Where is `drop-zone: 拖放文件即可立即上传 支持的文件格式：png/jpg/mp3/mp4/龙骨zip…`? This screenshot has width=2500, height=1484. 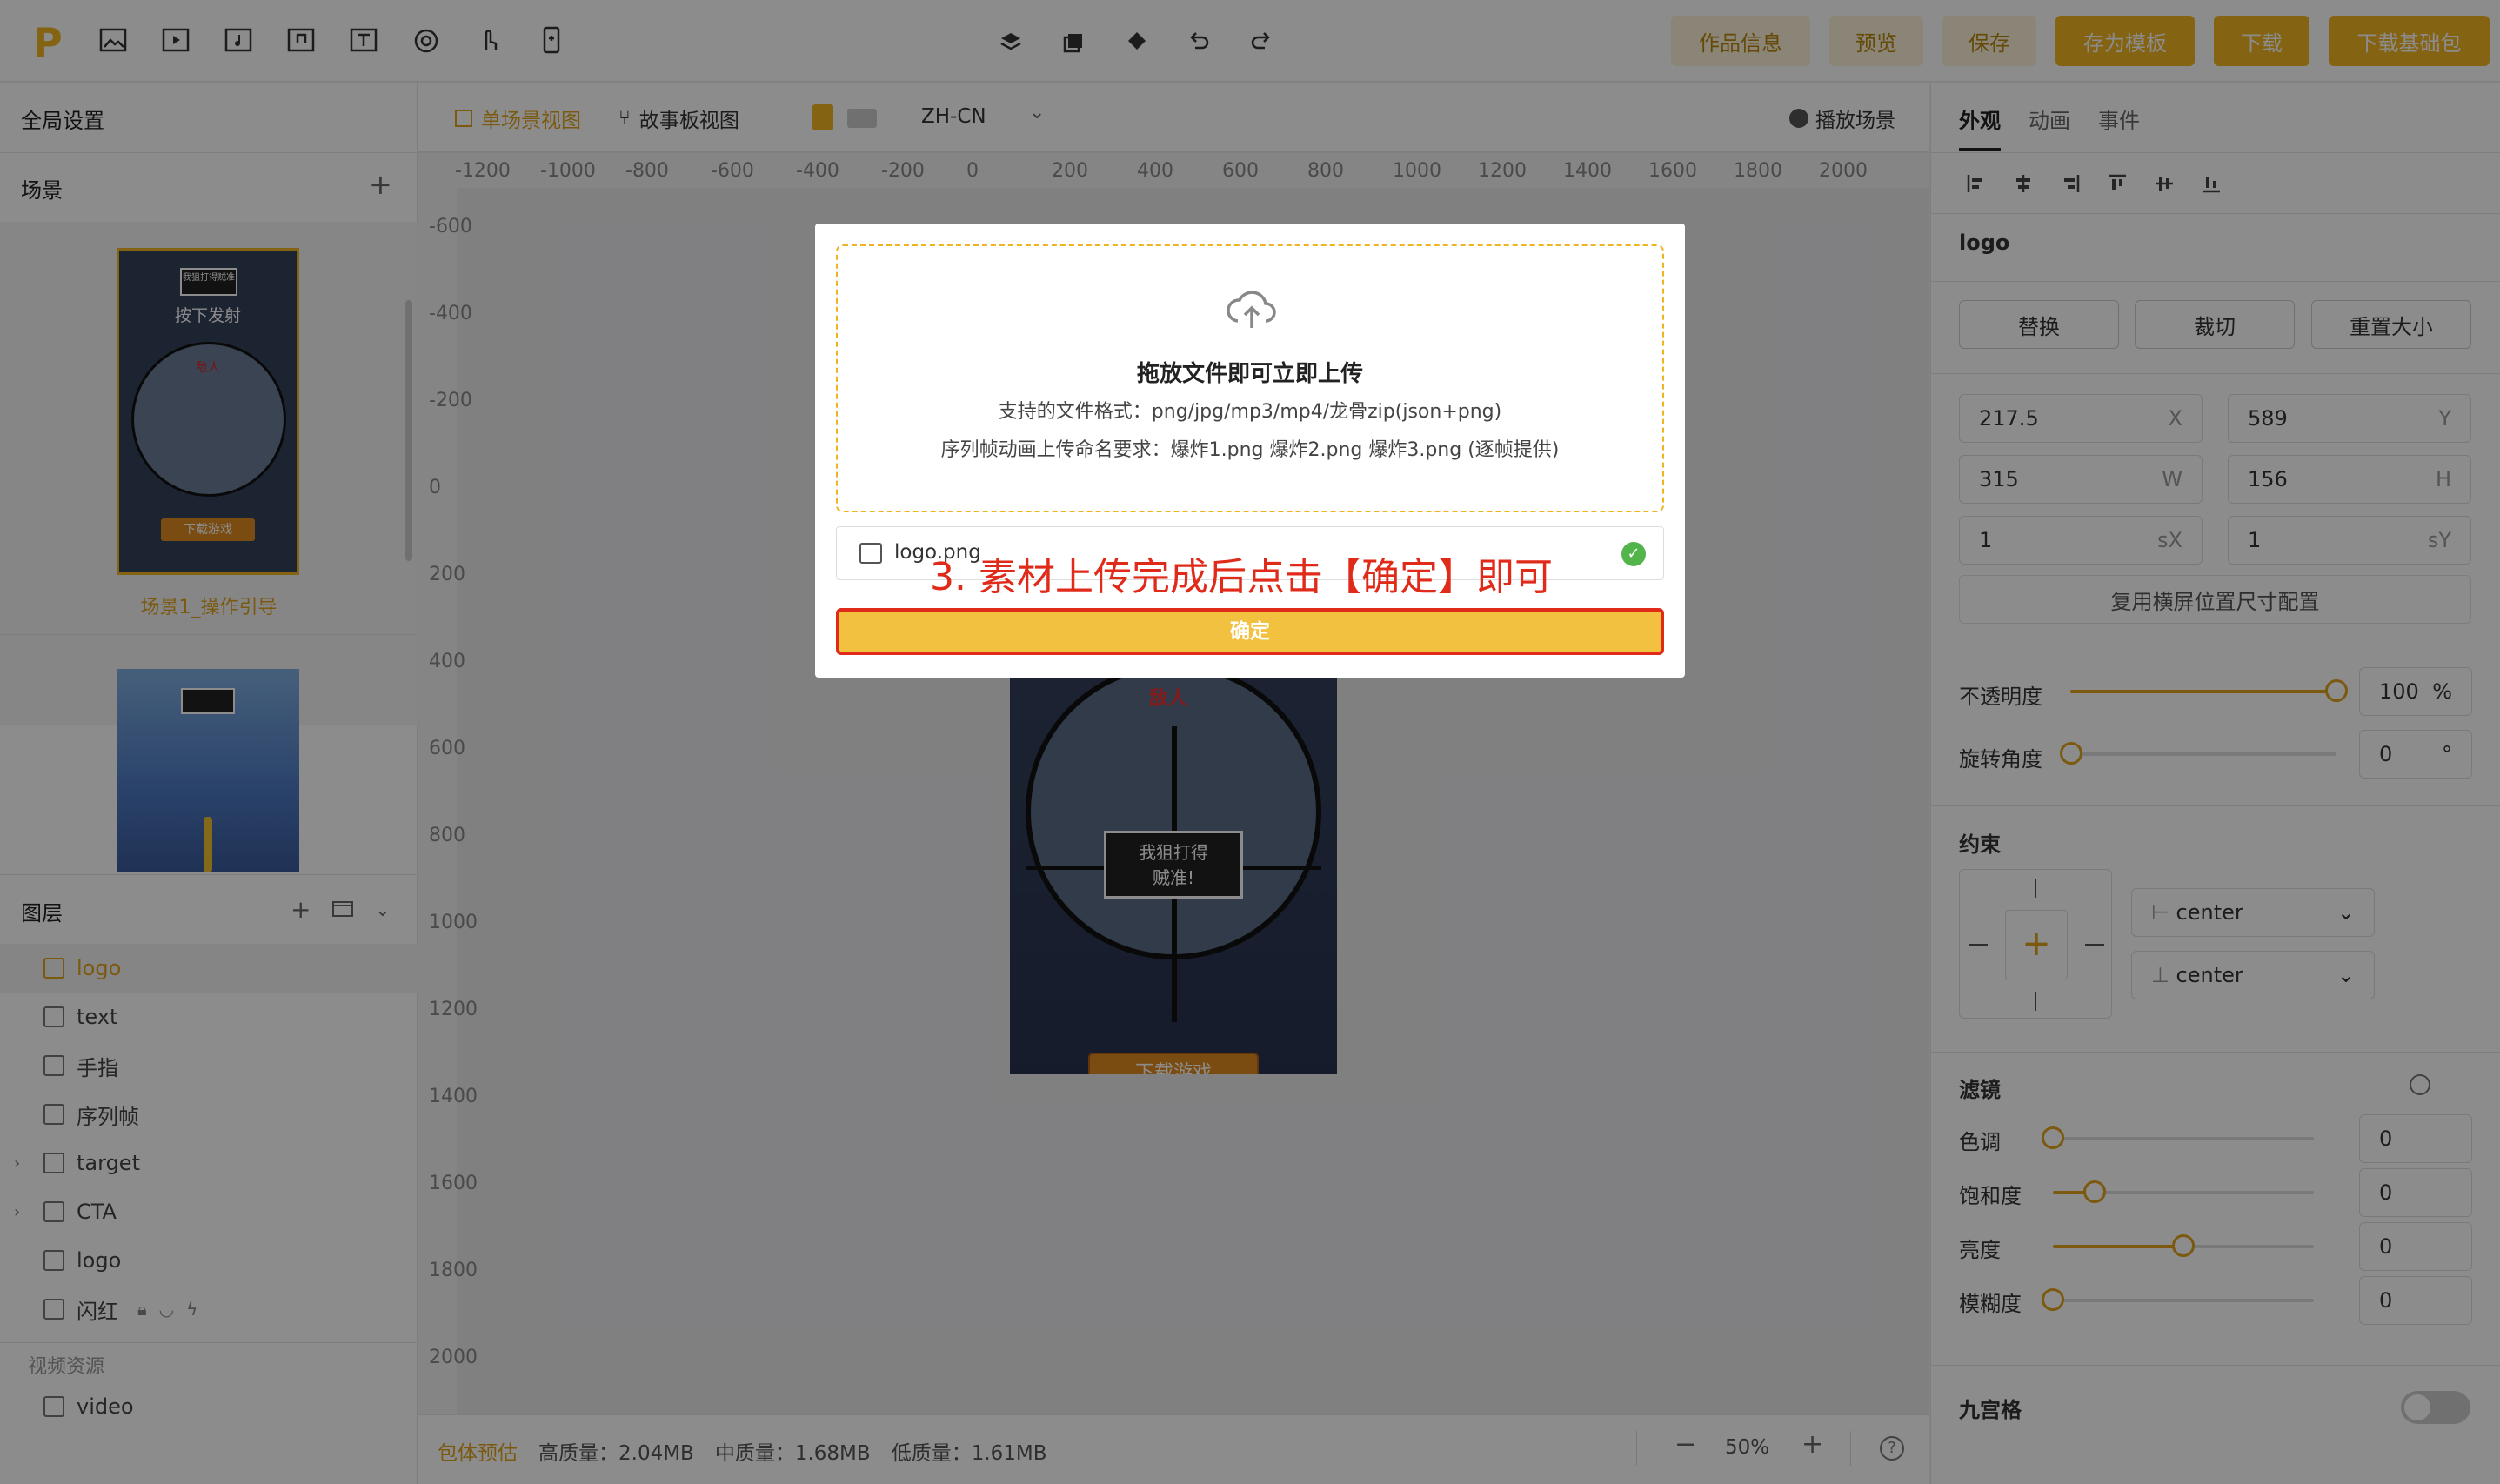 drop-zone: 拖放文件即可立即上传 支持的文件格式：png/jpg/mp3/mp4/龙骨zip… is located at coordinates (1250, 378).